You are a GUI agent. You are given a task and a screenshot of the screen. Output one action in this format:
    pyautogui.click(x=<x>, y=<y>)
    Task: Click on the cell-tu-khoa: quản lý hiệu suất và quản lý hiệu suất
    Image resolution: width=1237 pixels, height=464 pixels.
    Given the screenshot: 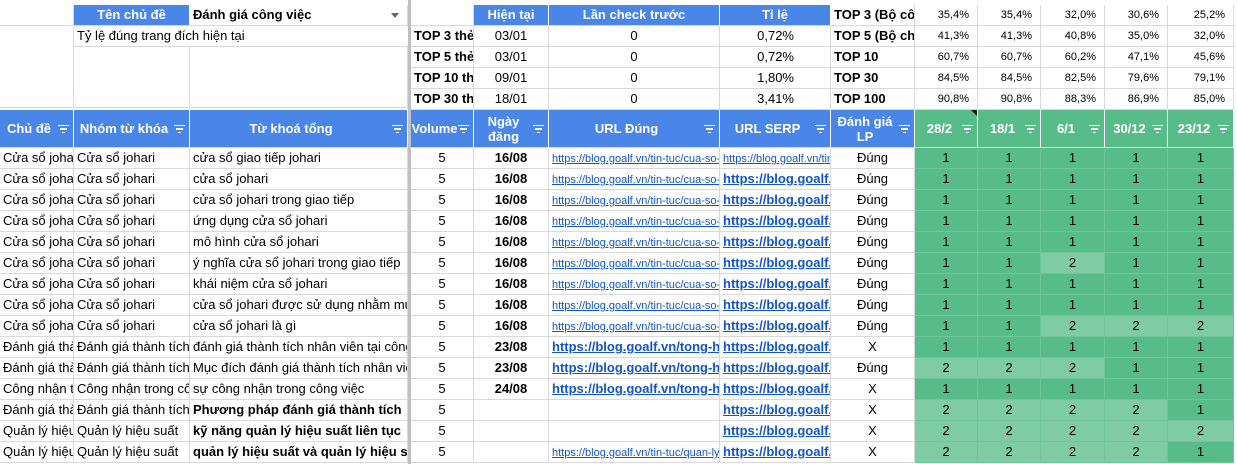 What is the action you would take?
    pyautogui.click(x=299, y=452)
    